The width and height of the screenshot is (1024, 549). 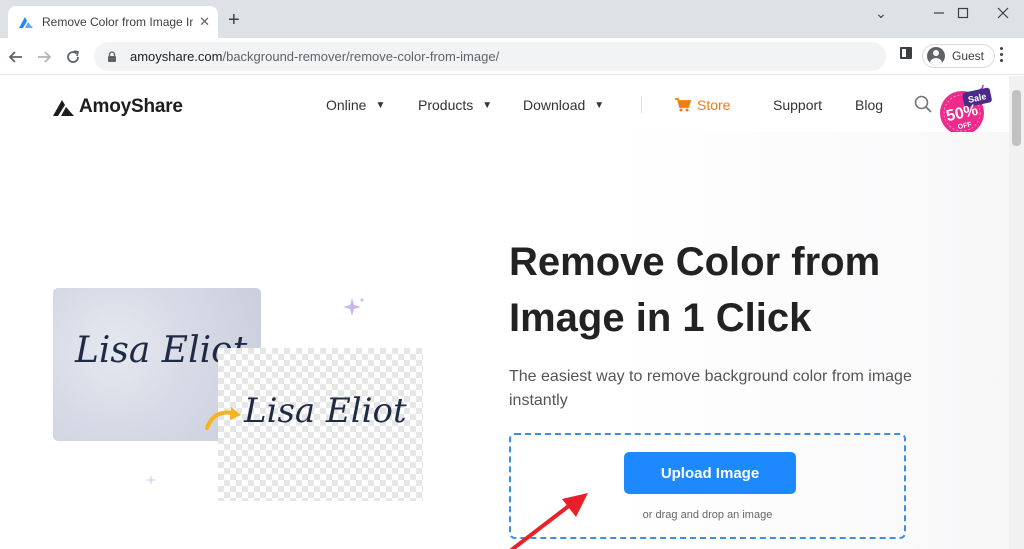 What do you see at coordinates (16, 57) in the screenshot?
I see `back-arrow-icon` at bounding box center [16, 57].